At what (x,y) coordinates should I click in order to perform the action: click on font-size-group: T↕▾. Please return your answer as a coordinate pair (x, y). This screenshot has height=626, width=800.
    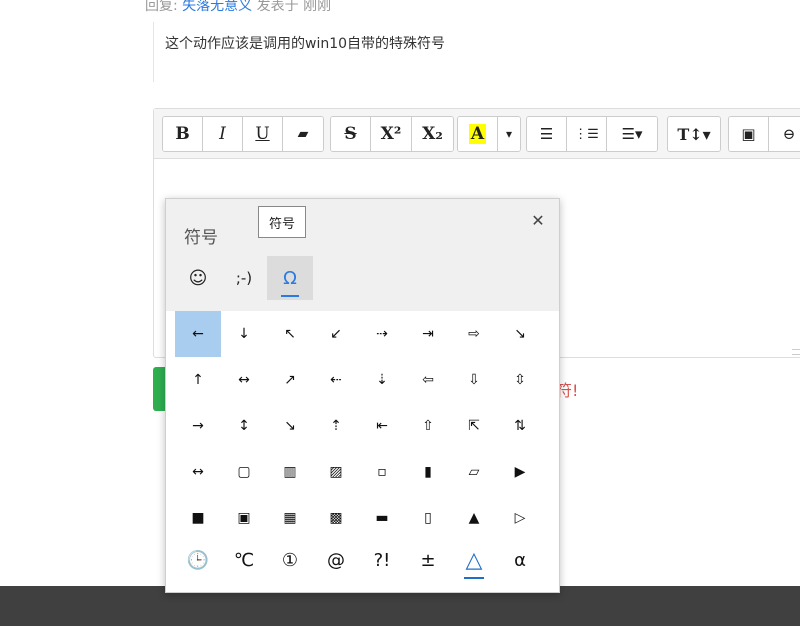
    Looking at the image, I should click on (694, 134).